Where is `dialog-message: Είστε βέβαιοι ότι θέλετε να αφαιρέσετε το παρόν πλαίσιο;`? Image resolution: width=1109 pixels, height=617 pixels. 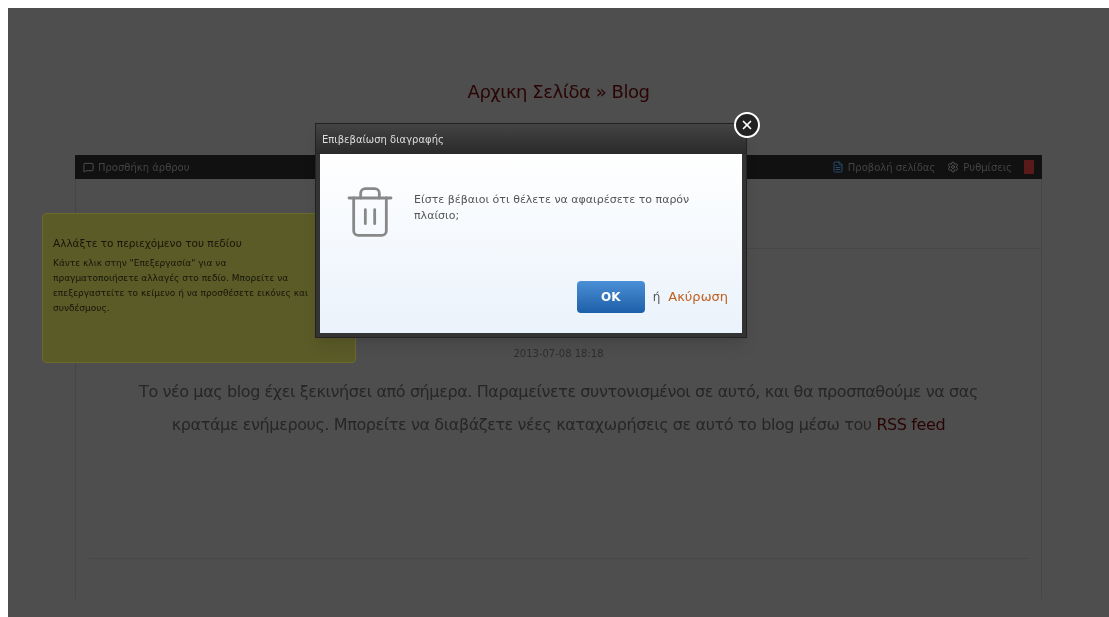
dialog-message: Είστε βέβαιοι ότι θέλετε να αφαιρέσετε το παρόν πλαίσιο; is located at coordinates (552, 208).